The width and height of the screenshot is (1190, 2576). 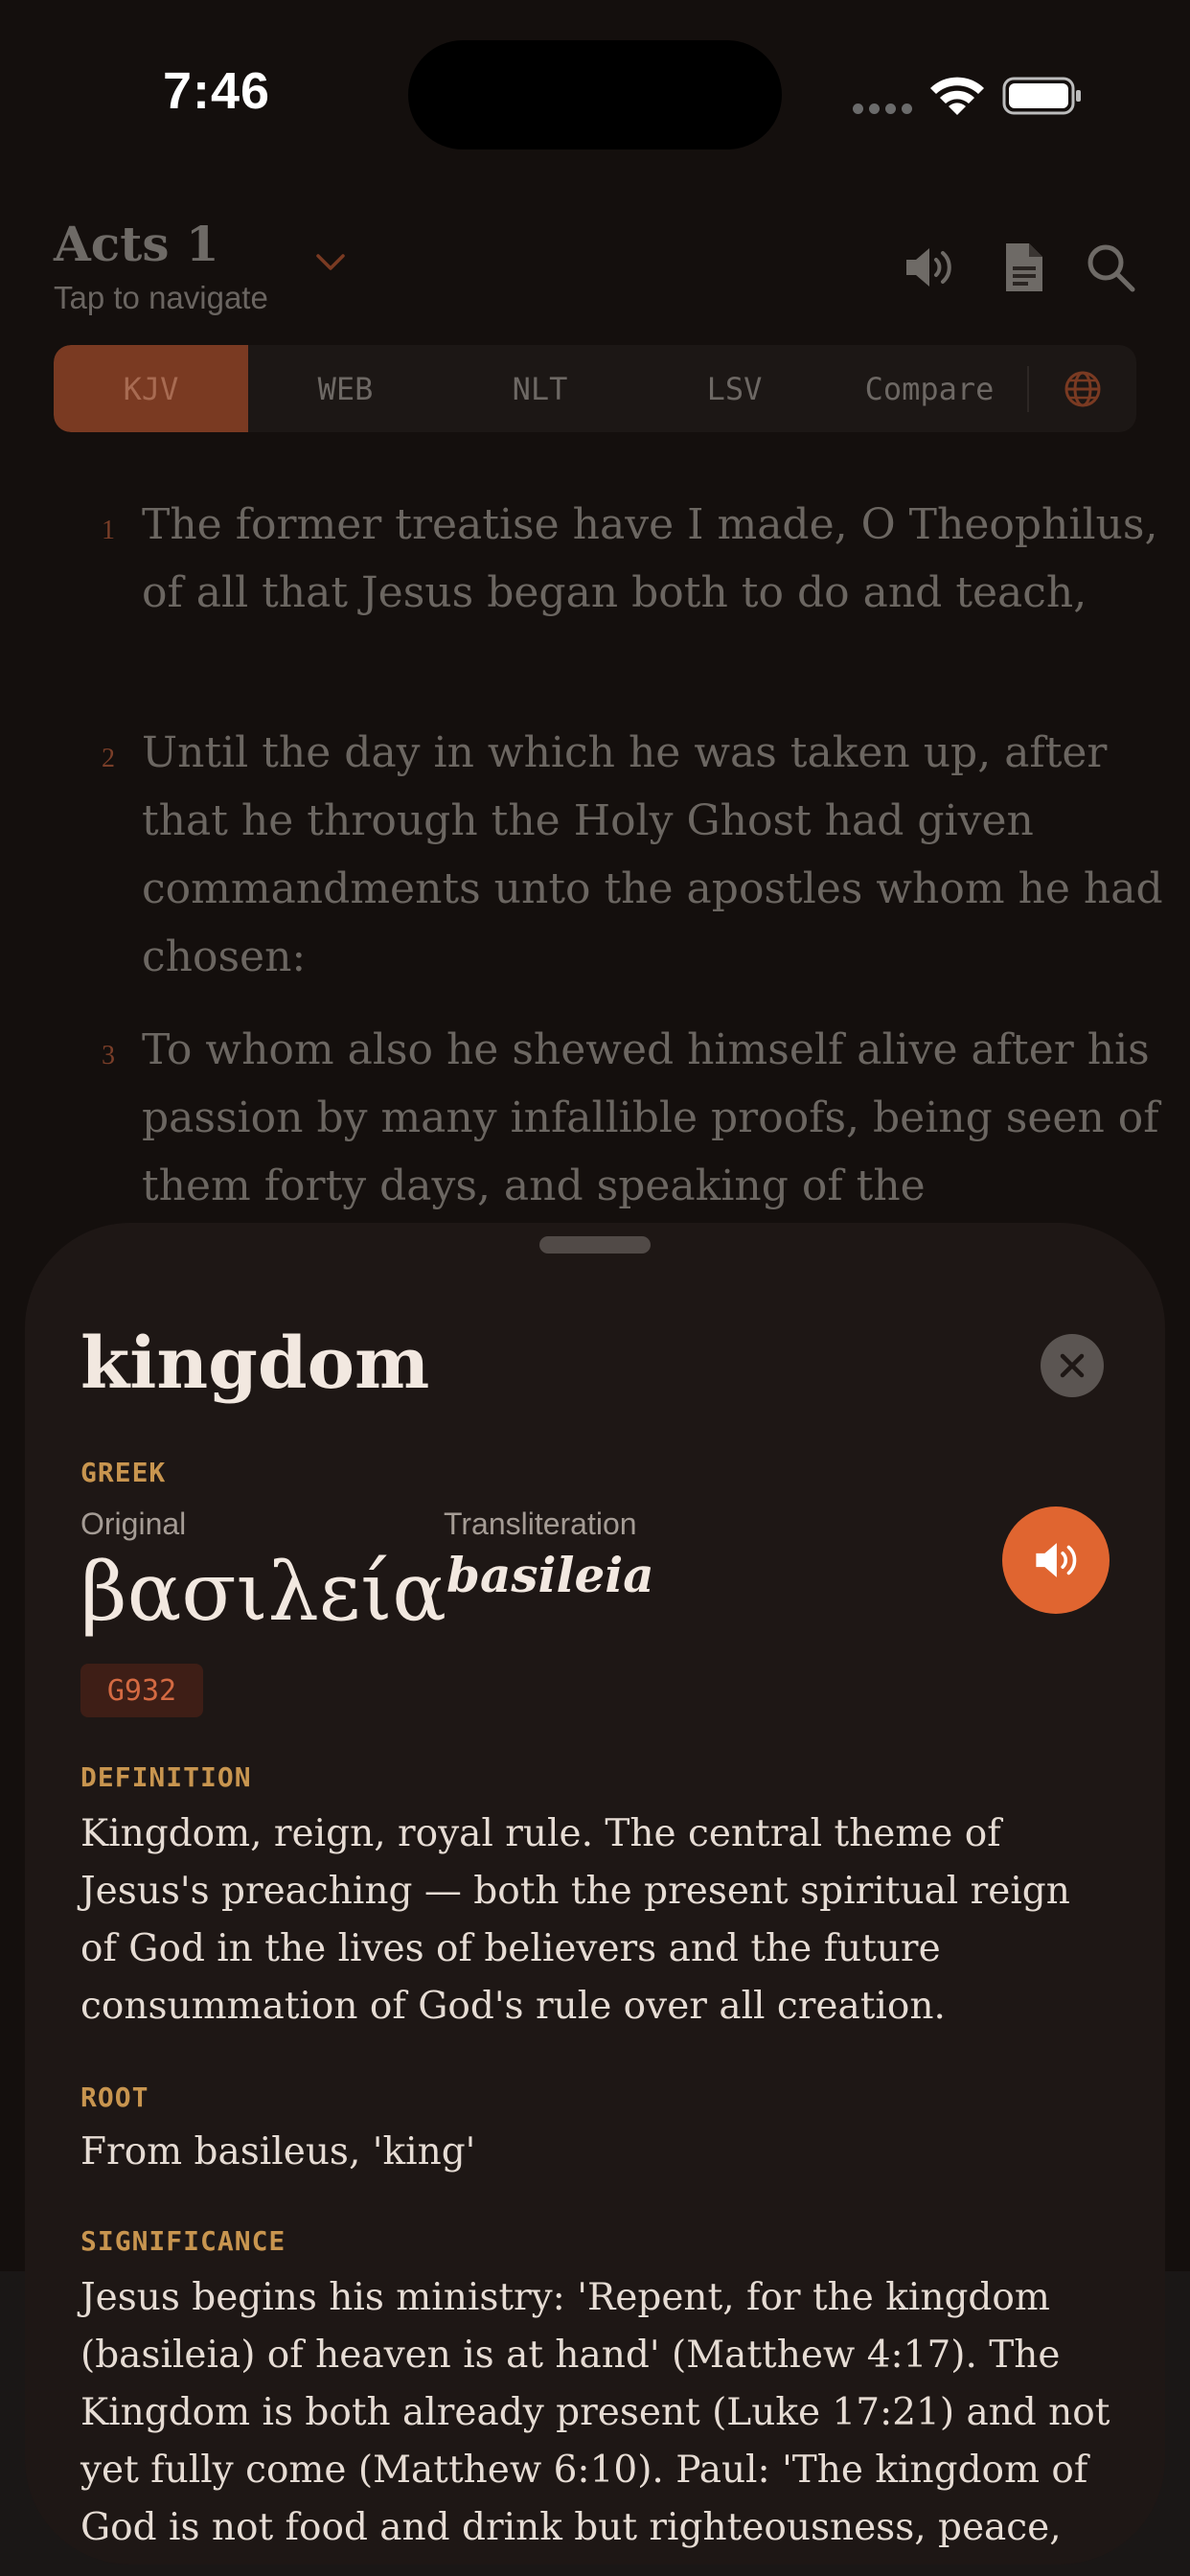 What do you see at coordinates (883, 109) in the screenshot?
I see `cellular-signal-icon` at bounding box center [883, 109].